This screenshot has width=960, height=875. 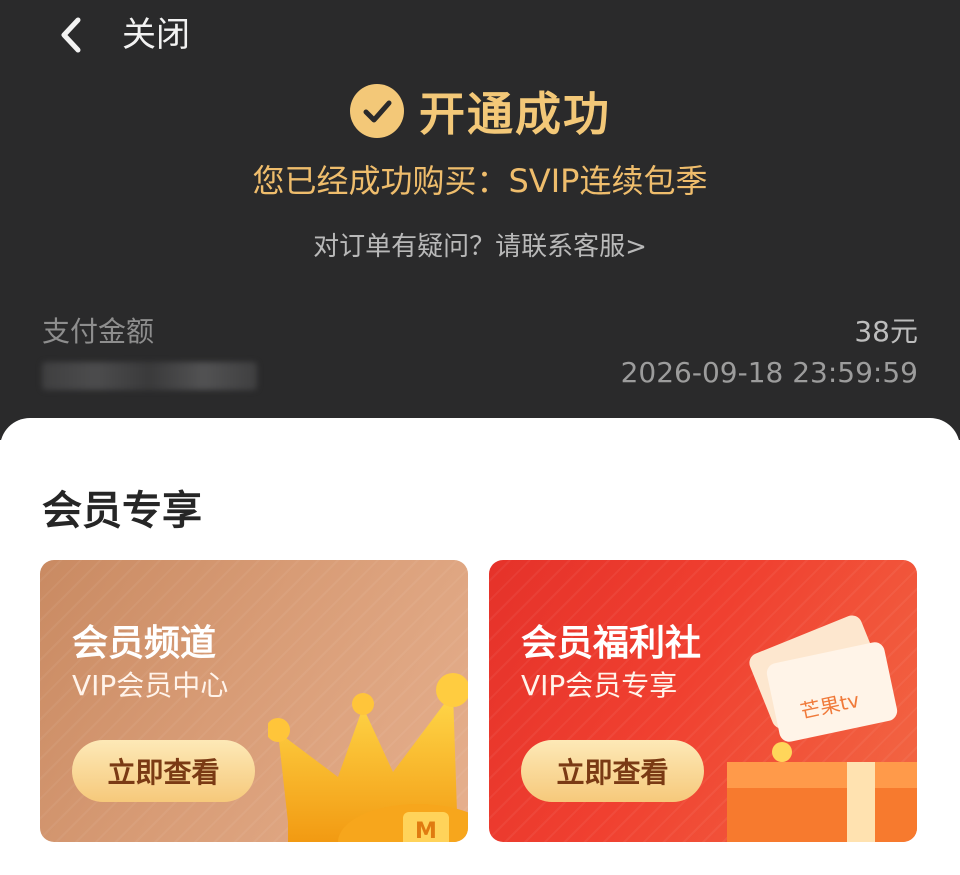 What do you see at coordinates (480, 244) in the screenshot?
I see `customer-service-link: 对订单有疑问？请联系客服>` at bounding box center [480, 244].